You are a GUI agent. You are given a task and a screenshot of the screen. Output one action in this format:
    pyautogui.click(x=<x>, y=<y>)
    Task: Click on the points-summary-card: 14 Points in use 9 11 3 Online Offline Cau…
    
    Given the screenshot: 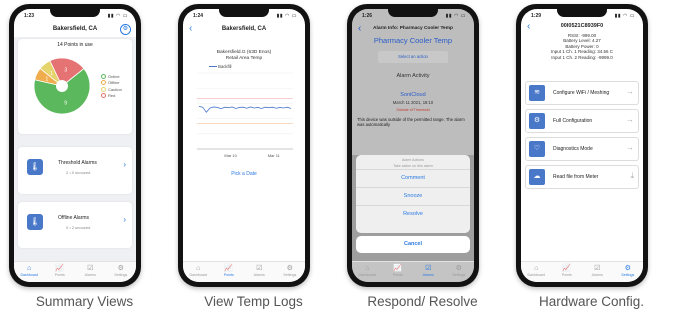 What is the action you would take?
    pyautogui.click(x=75, y=86)
    